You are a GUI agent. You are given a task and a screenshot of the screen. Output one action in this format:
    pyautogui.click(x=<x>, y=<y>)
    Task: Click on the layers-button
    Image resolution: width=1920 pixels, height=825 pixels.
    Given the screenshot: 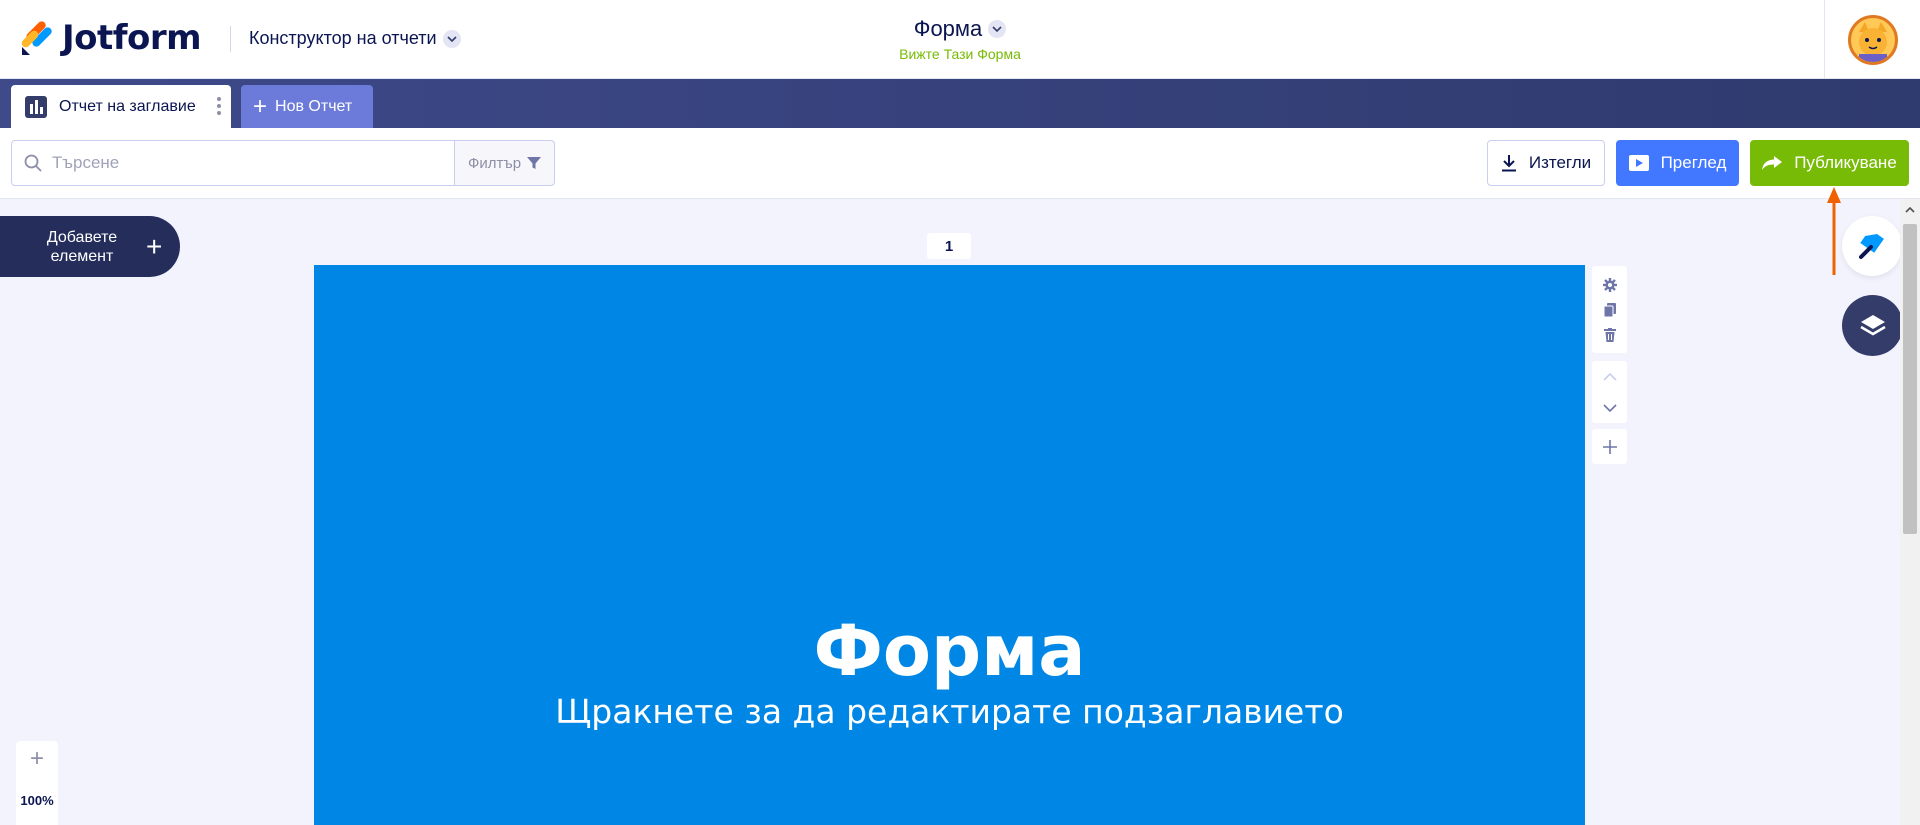 What is the action you would take?
    pyautogui.click(x=1872, y=325)
    